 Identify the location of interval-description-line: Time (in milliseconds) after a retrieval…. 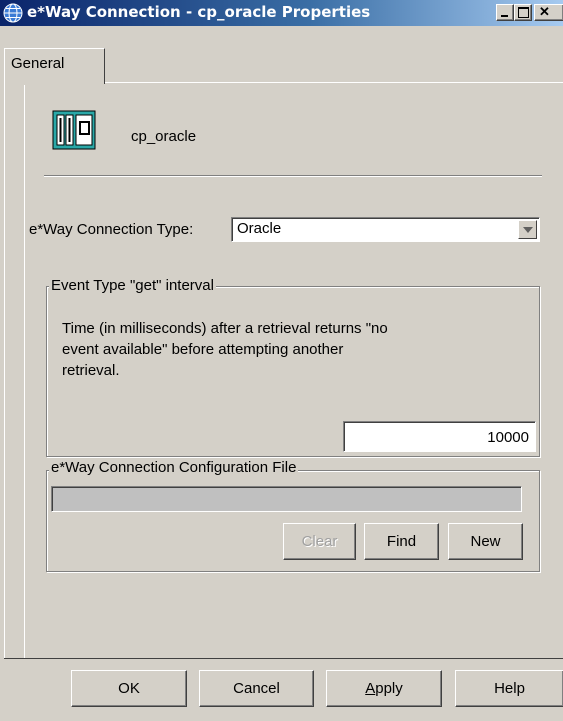
(225, 328).